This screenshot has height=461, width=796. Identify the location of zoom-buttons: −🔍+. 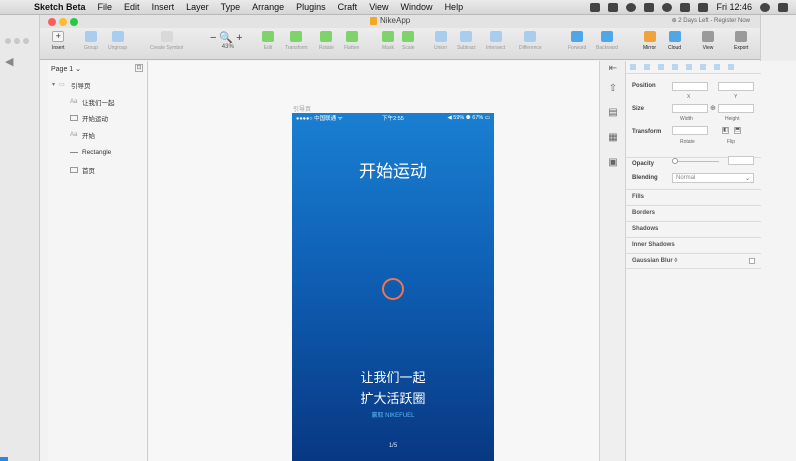
(228, 37).